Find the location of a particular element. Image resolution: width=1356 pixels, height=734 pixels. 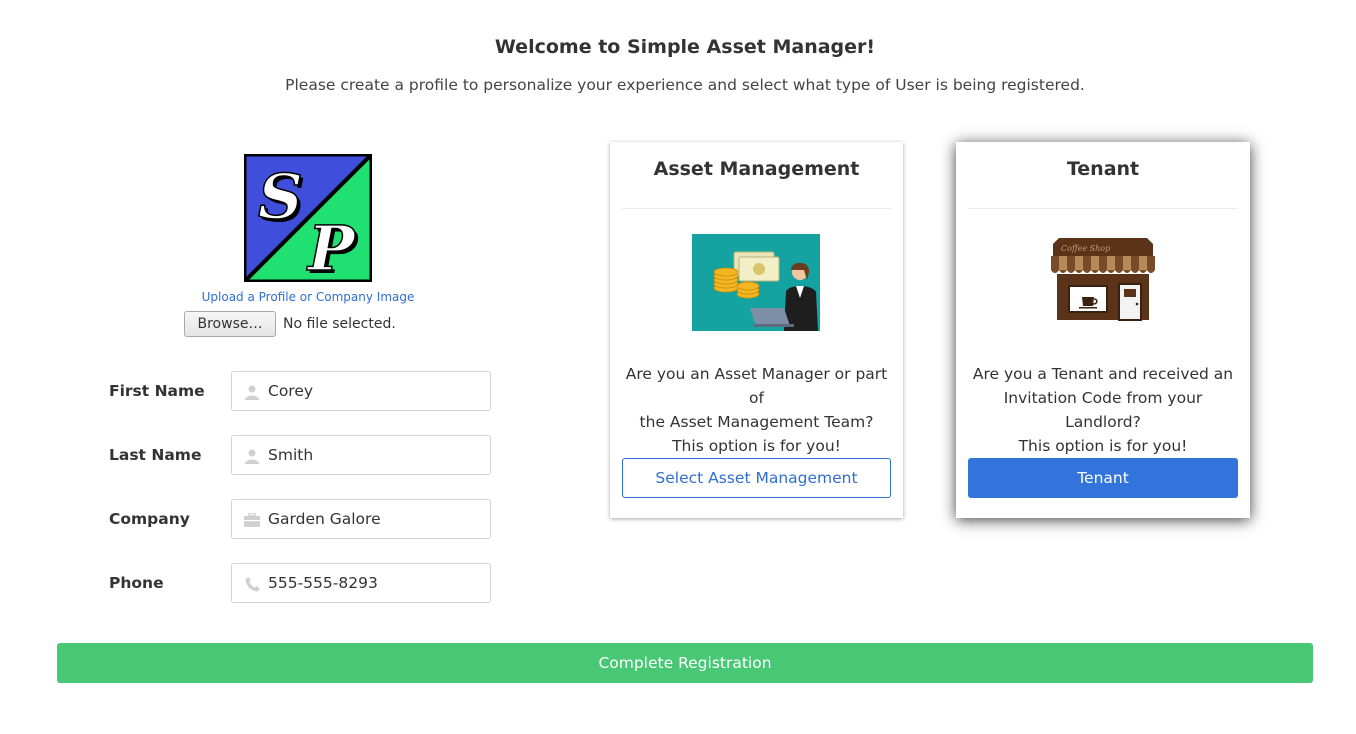

first-name-input is located at coordinates (361, 391).